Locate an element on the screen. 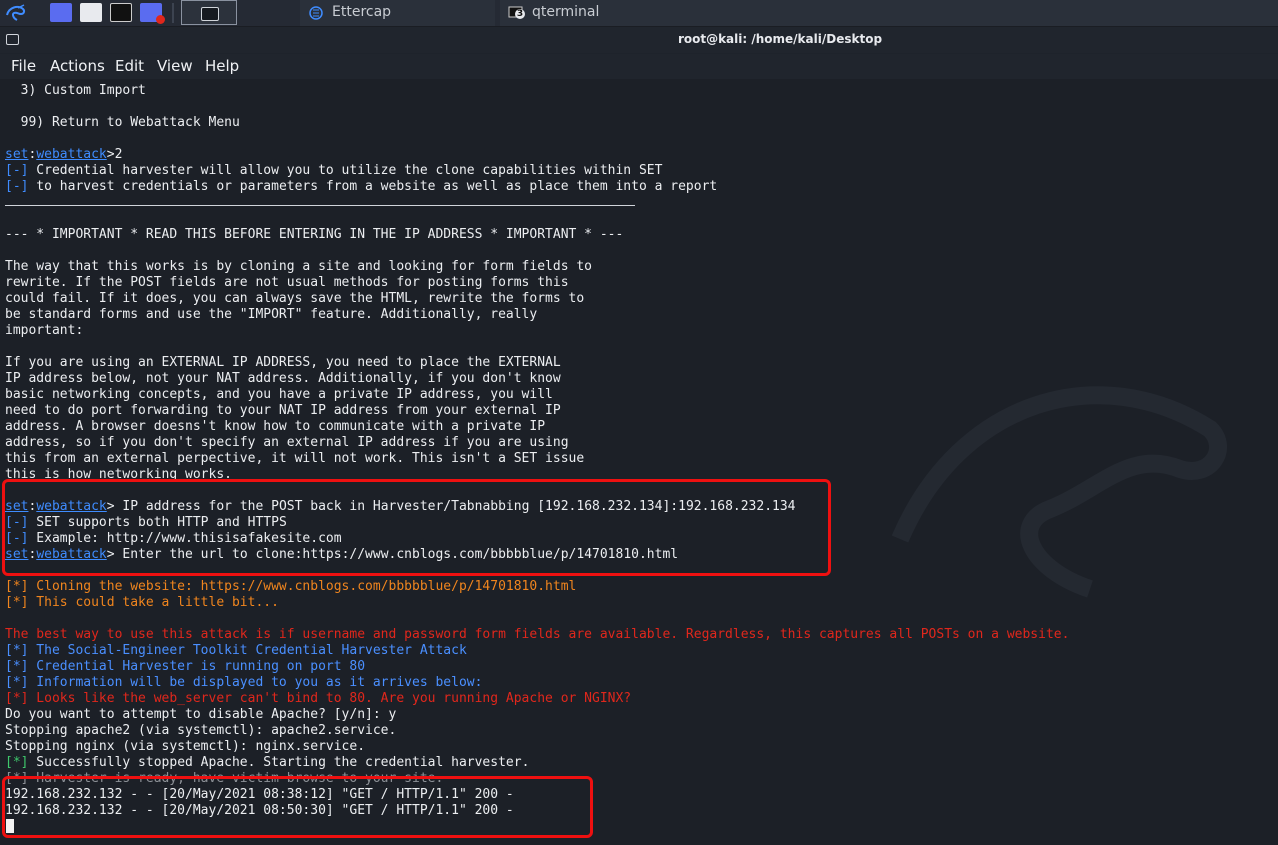 This screenshot has height=845, width=1278. prompt-set: set is located at coordinates (17, 154).